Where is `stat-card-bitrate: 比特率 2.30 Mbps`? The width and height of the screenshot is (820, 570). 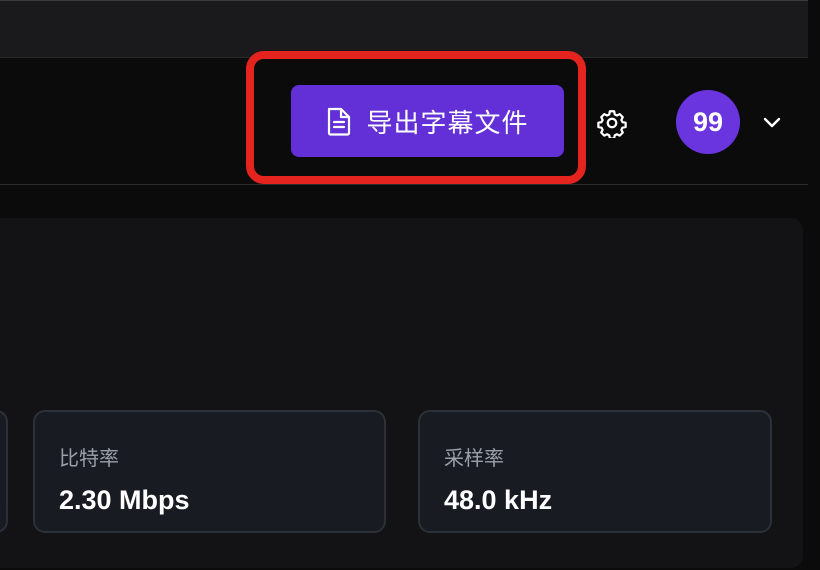
stat-card-bitrate: 比特率 2.30 Mbps is located at coordinates (209, 471).